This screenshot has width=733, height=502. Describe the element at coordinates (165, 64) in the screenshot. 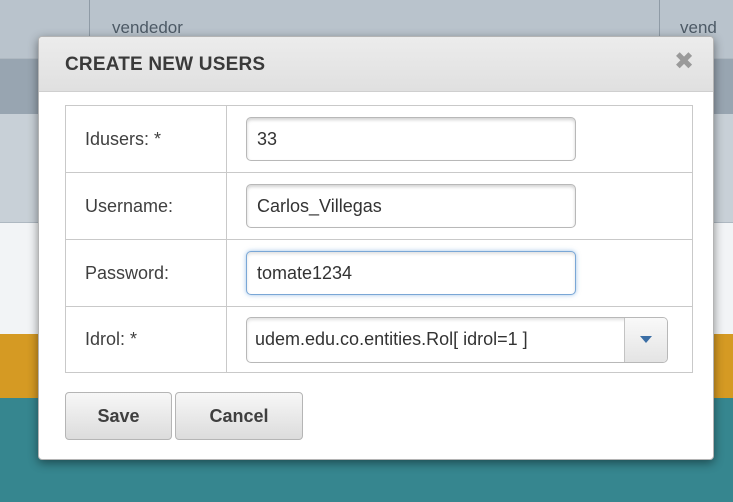

I see `dialog-title: CREATE NEW USERS` at that location.